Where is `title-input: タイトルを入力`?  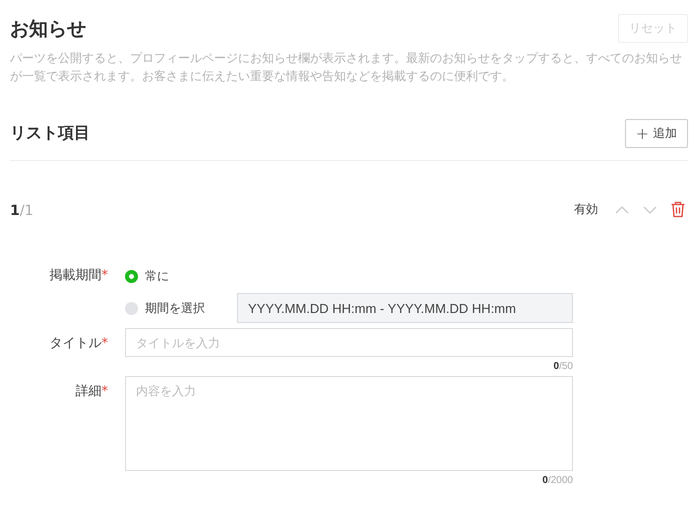
title-input: タイトルを入力 is located at coordinates (349, 342).